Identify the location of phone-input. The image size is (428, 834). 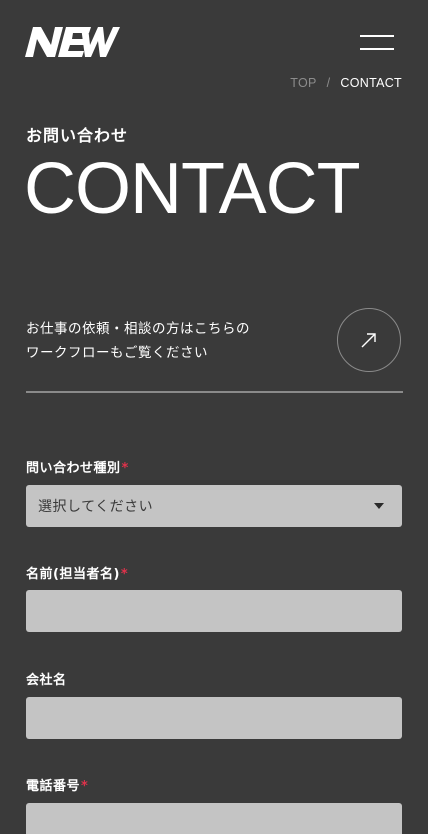
(214, 818).